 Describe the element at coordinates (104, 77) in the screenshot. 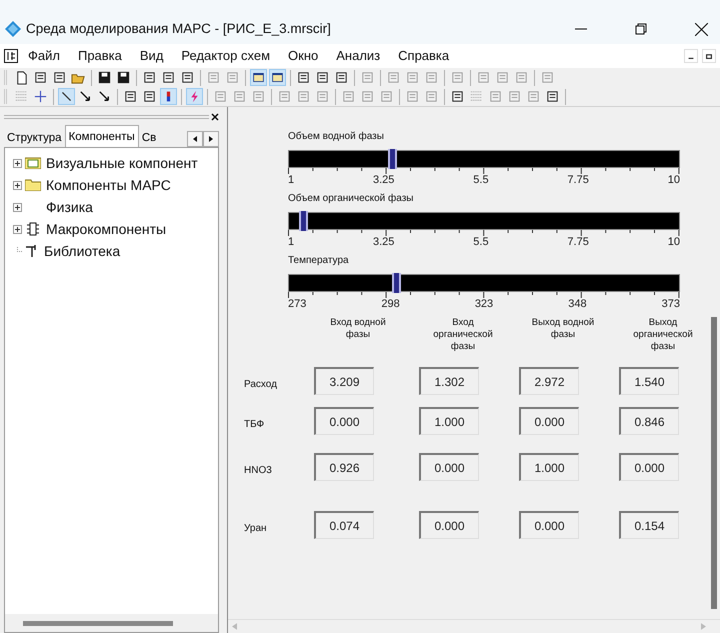

I see `save-icon` at that location.